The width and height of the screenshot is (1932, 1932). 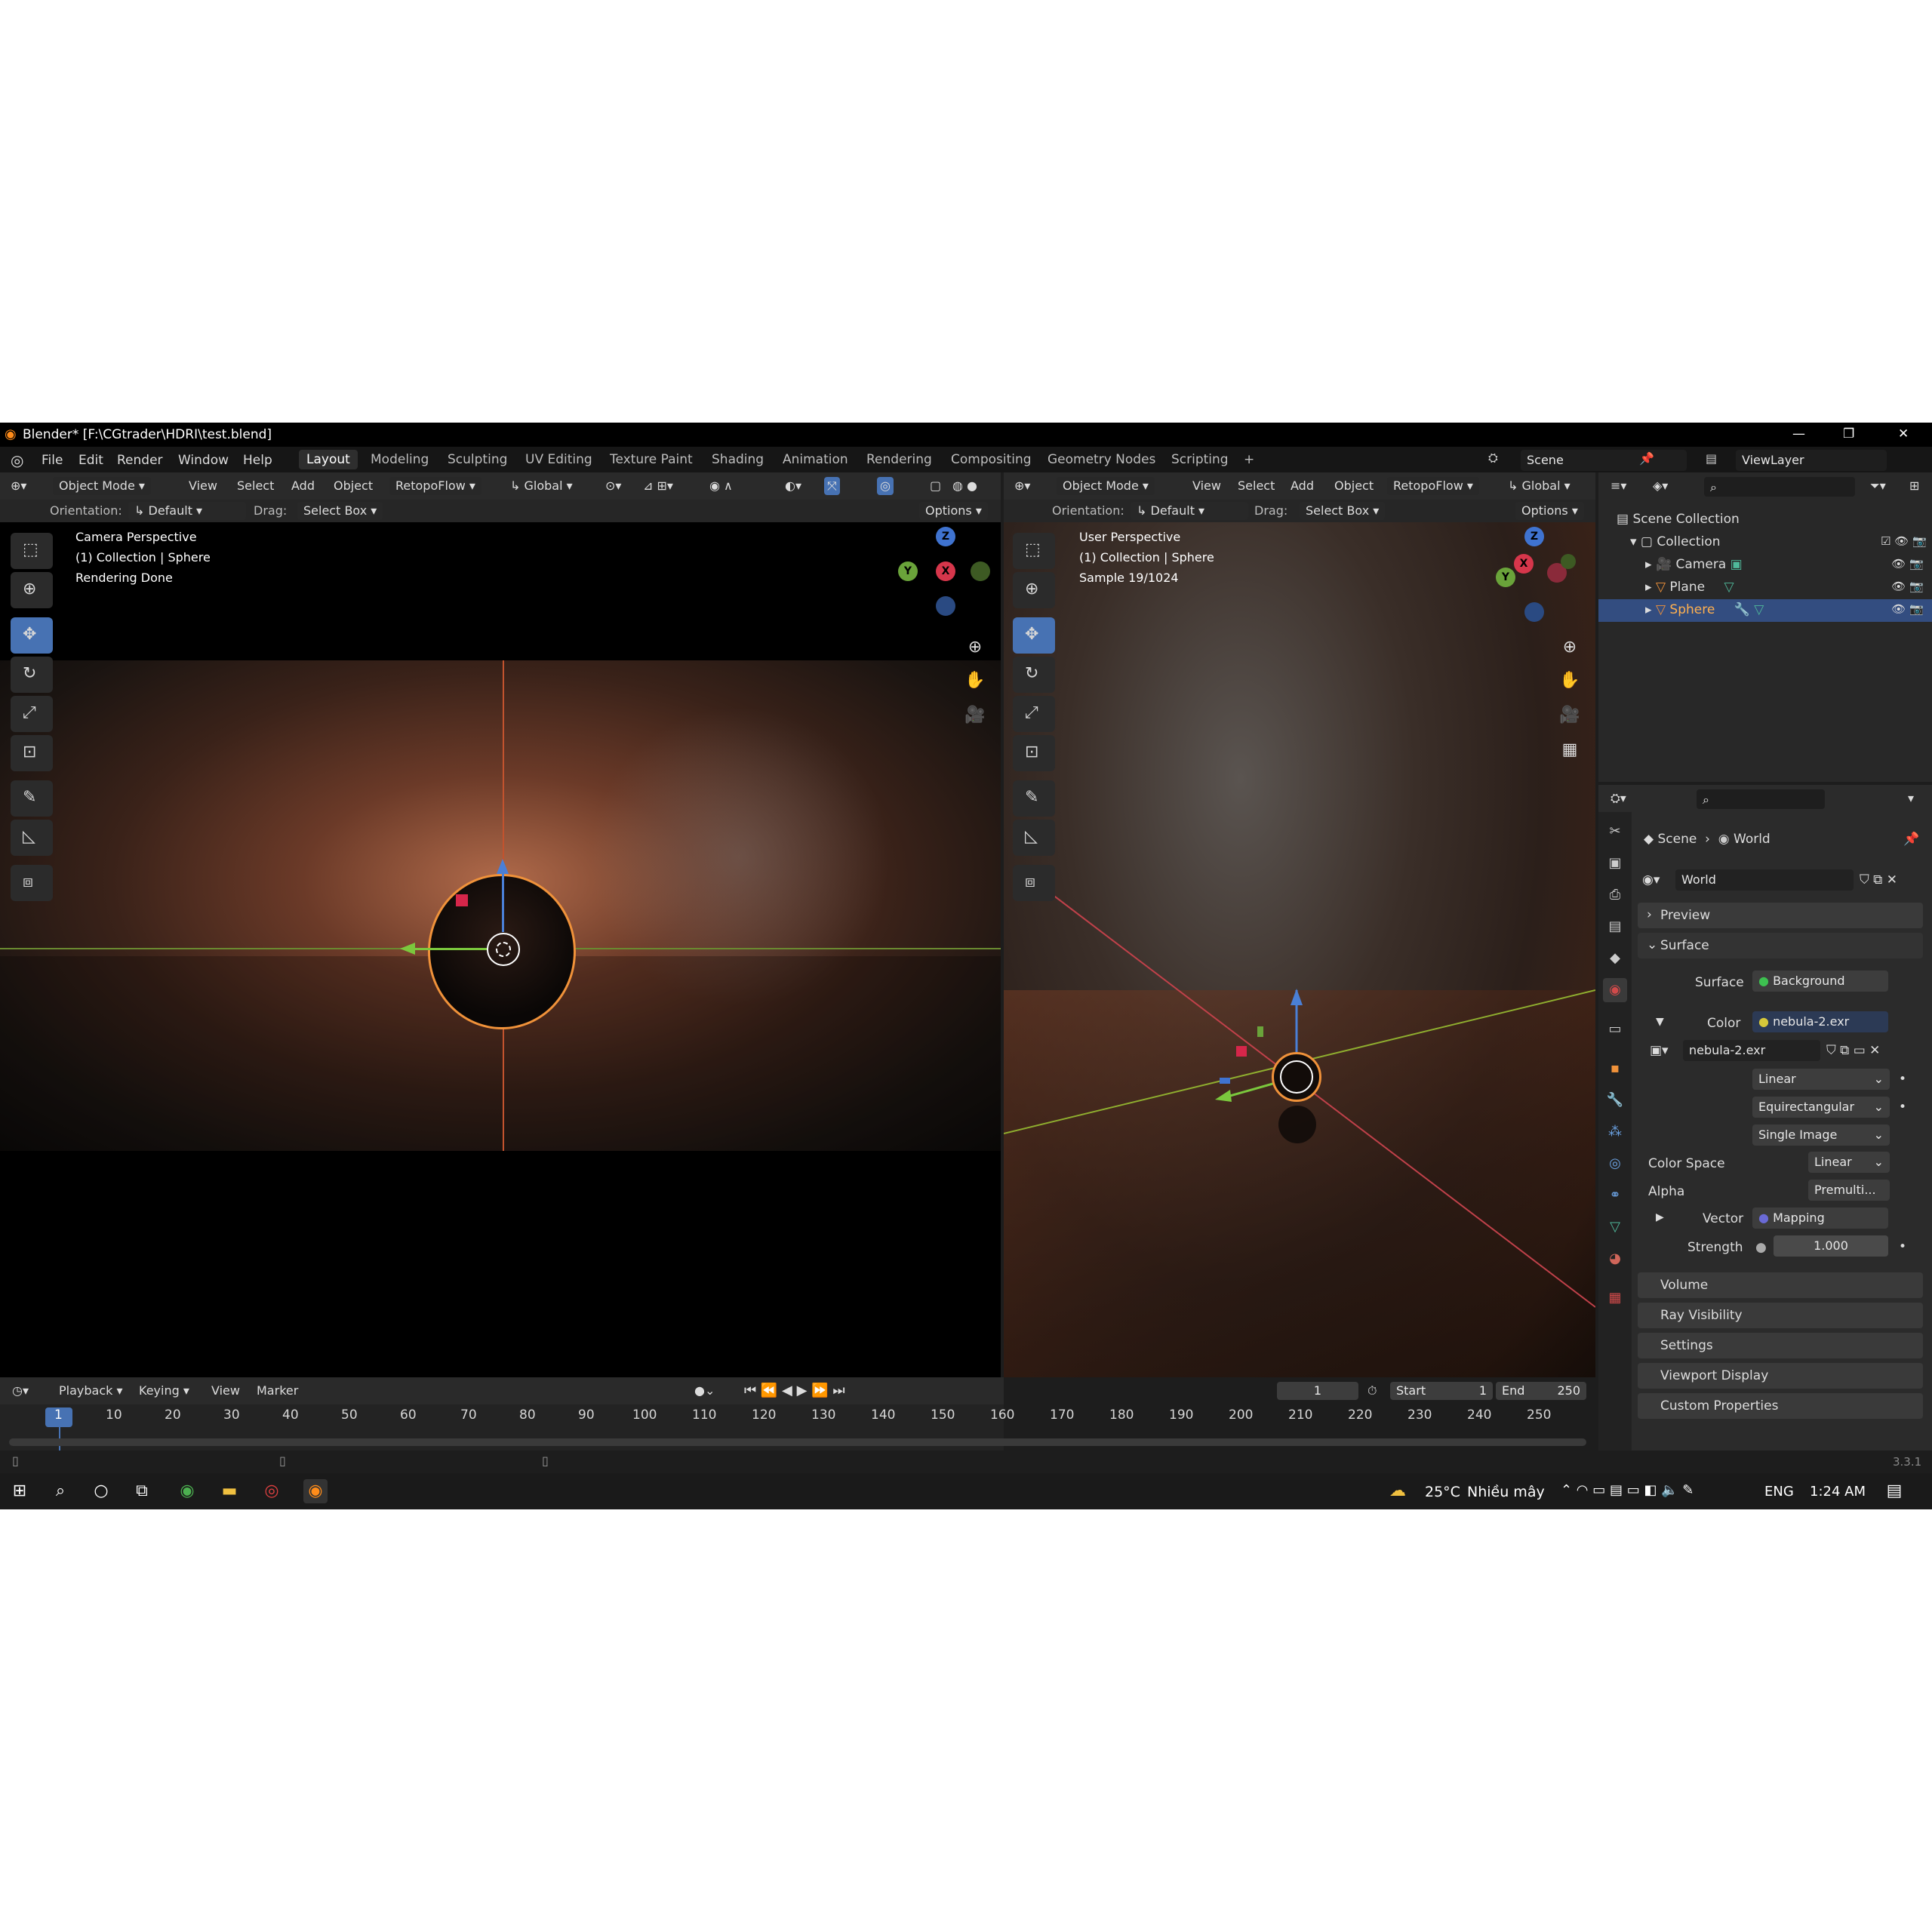 I want to click on right-grid-view-icon: ▦, so click(x=1570, y=750).